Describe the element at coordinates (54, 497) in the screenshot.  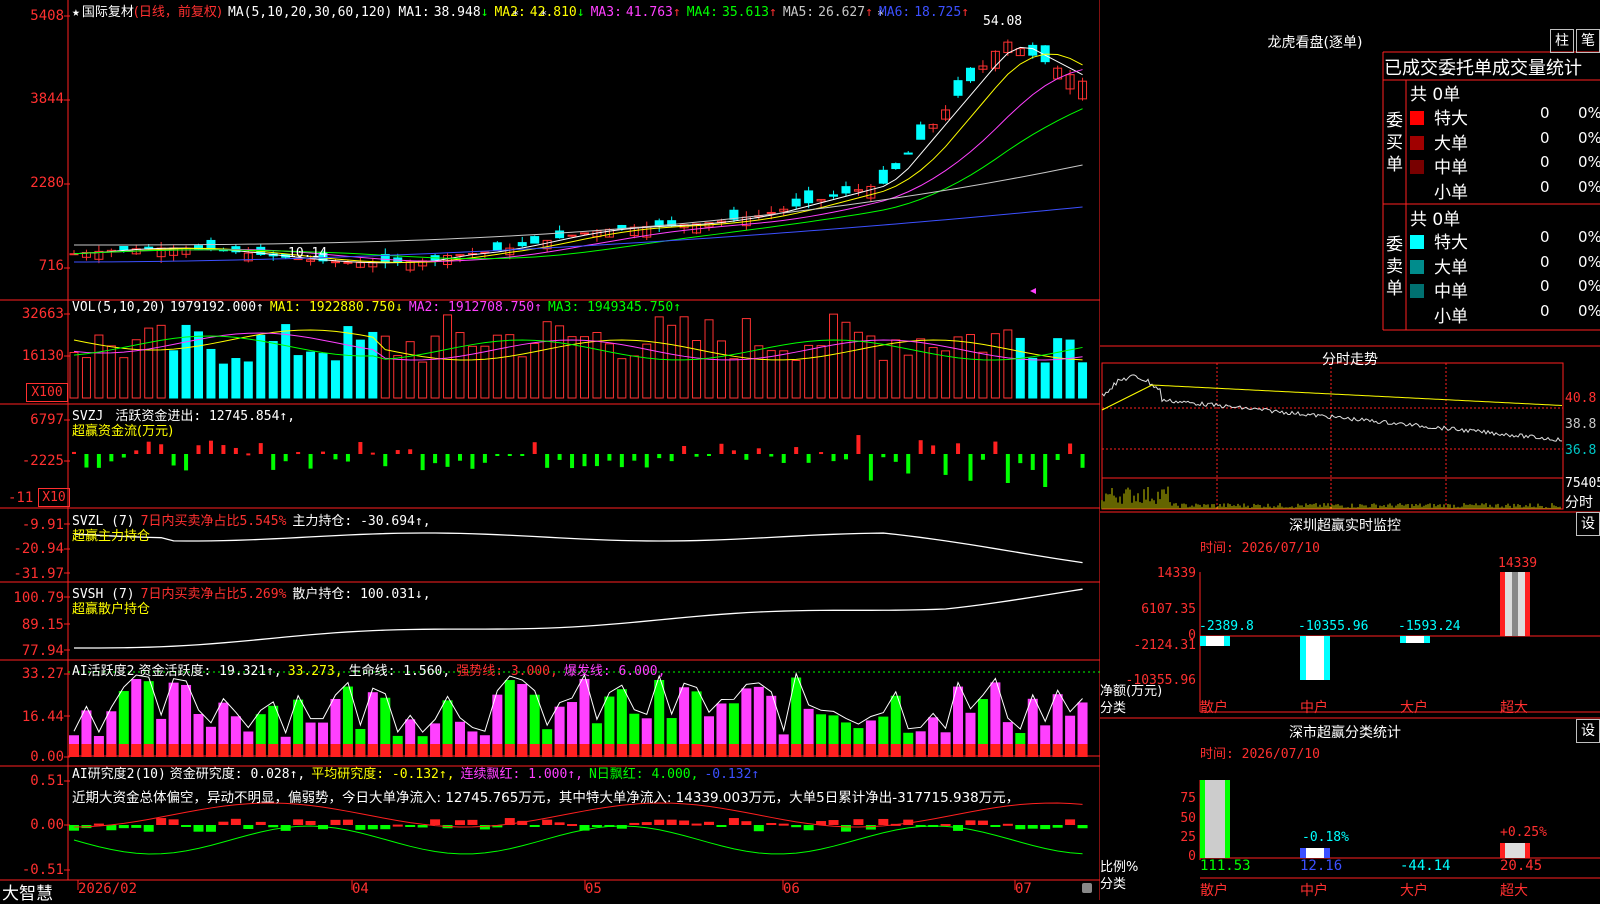
I see `svzj-unit-box: X10` at that location.